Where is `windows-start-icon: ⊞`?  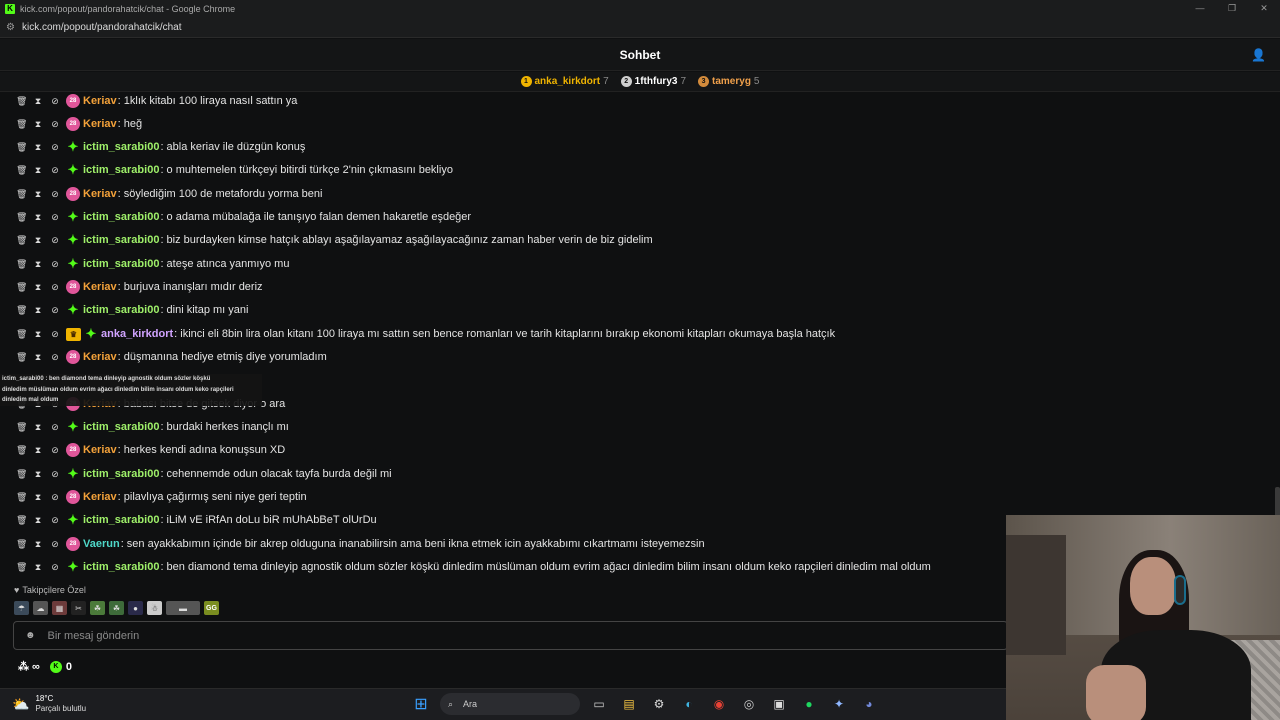
windows-start-icon: ⊞ is located at coordinates (421, 704).